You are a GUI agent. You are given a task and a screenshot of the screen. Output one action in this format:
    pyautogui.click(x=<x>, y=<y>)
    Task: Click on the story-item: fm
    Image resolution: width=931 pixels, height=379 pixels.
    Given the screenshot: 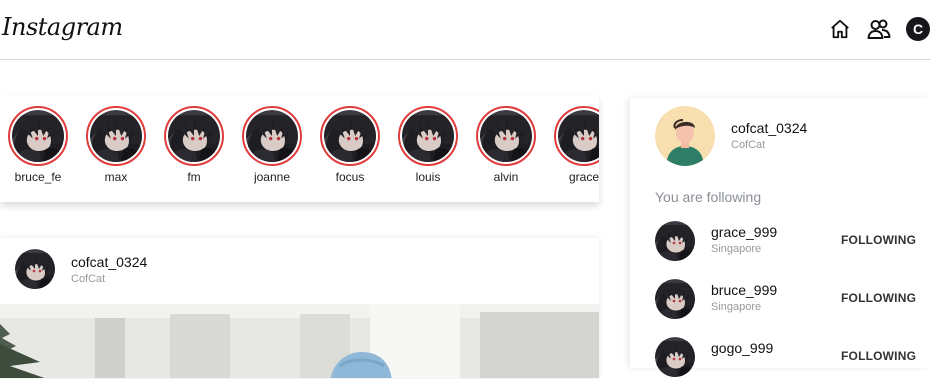 What is the action you would take?
    pyautogui.click(x=194, y=145)
    